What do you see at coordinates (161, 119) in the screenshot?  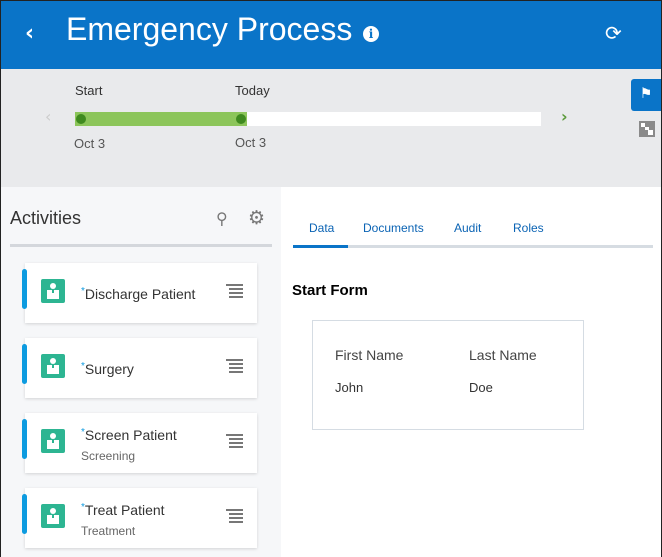 I see `timeline-progress-fill` at bounding box center [161, 119].